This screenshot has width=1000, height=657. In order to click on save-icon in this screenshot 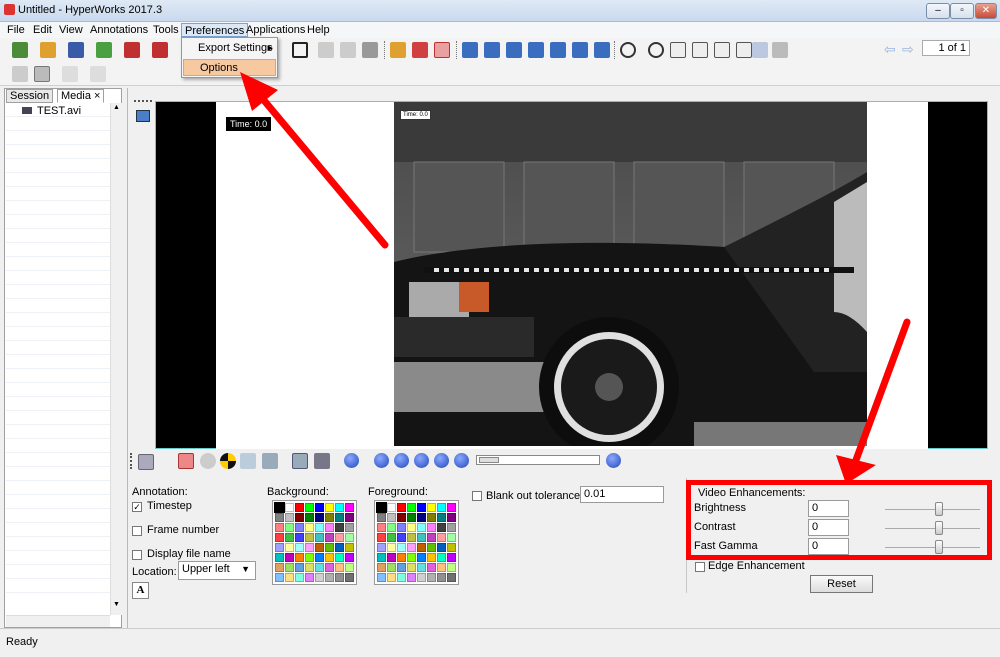, I will do `click(76, 50)`.